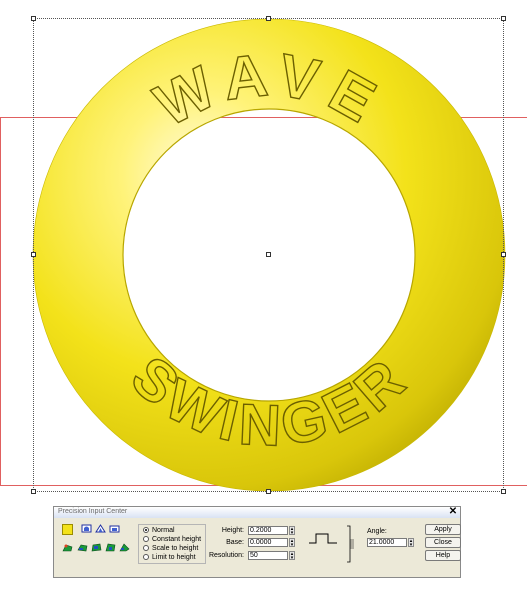 This screenshot has height=600, width=527. I want to click on base-stepper: ▴ ▾, so click(292, 543).